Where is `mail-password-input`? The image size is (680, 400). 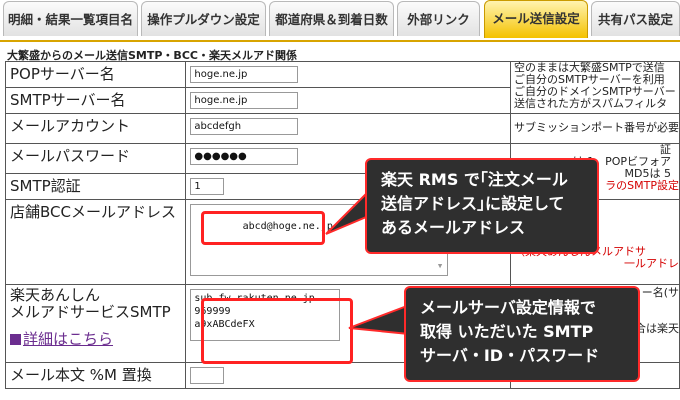
mail-password-input is located at coordinates (244, 156).